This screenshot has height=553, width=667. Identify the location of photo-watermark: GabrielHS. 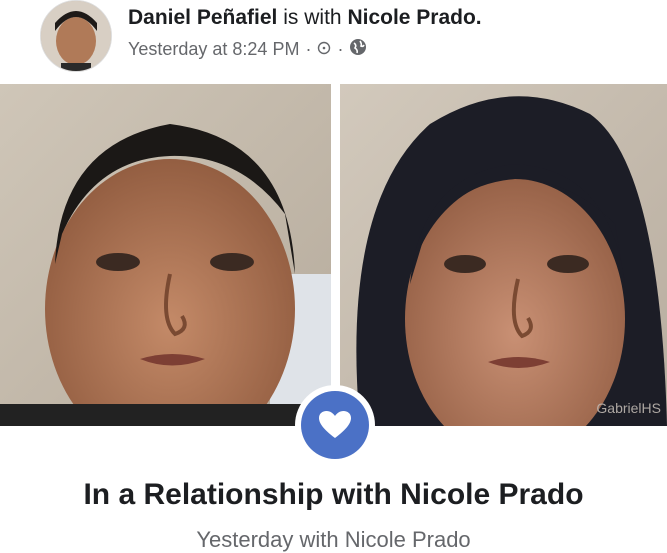
(628, 408).